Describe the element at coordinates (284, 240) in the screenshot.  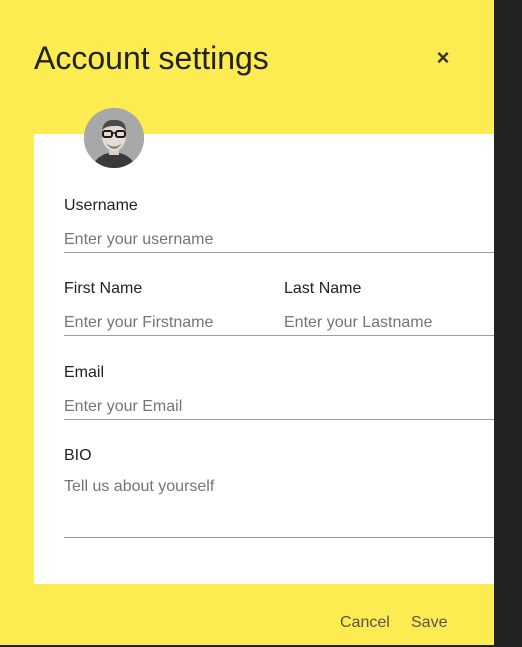
I see `username-input` at that location.